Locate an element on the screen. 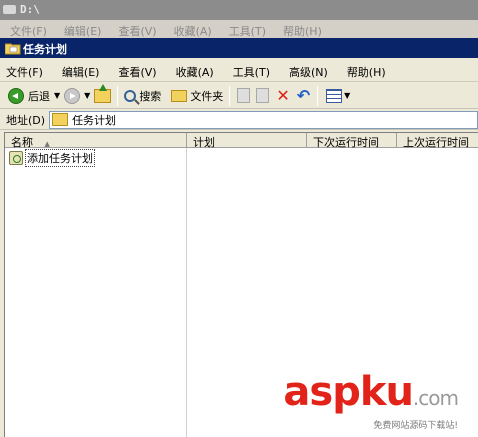  bg-menu-view: 查看(V) is located at coordinates (137, 30).